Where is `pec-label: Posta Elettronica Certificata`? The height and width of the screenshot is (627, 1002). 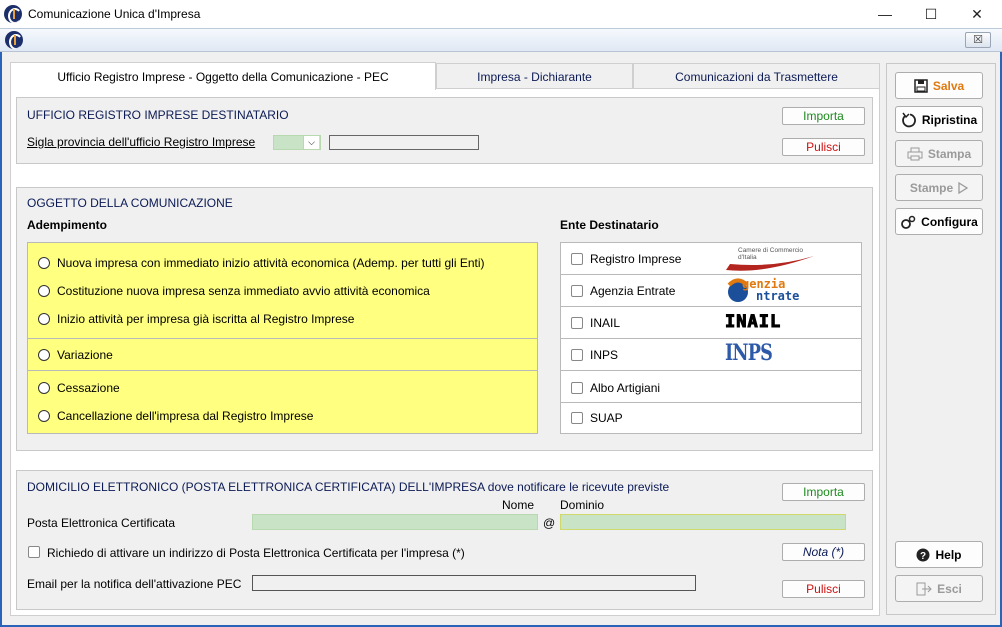
pec-label: Posta Elettronica Certificata is located at coordinates (101, 523).